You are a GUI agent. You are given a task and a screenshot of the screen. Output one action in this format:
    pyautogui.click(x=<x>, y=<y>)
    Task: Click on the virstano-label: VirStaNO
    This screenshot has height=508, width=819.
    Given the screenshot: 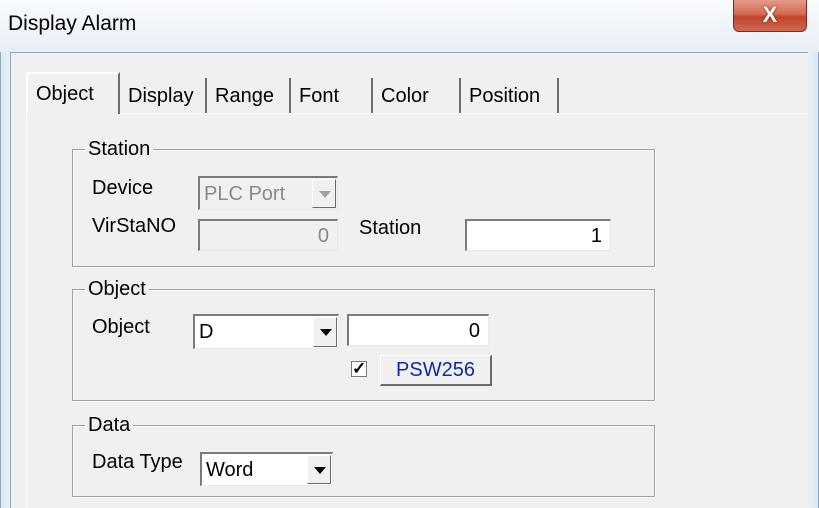 What is the action you would take?
    pyautogui.click(x=134, y=226)
    